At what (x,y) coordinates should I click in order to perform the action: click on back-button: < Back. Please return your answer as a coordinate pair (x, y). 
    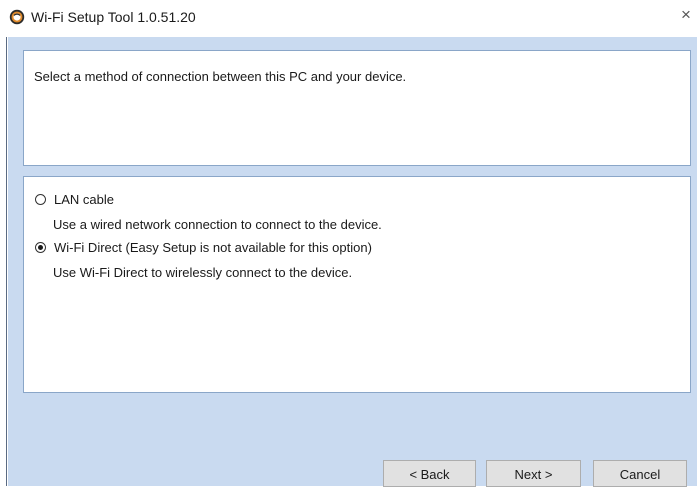
    Looking at the image, I should click on (429, 473).